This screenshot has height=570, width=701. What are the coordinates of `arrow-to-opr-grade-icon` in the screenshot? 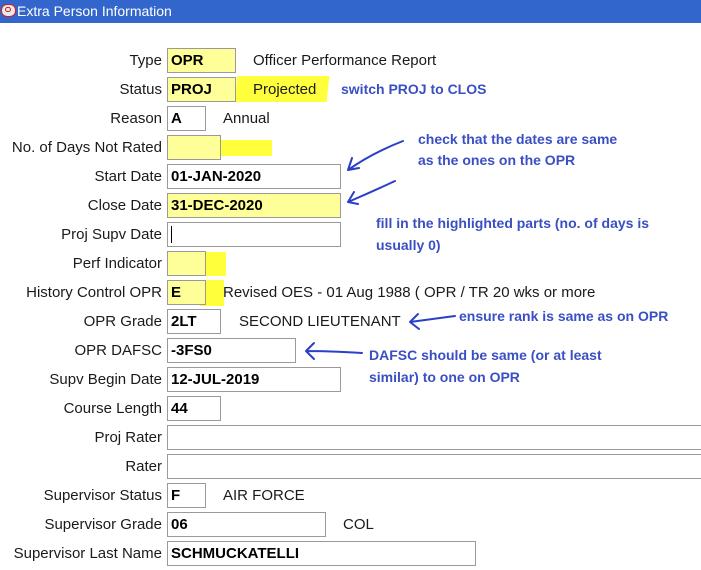 It's located at (432, 321).